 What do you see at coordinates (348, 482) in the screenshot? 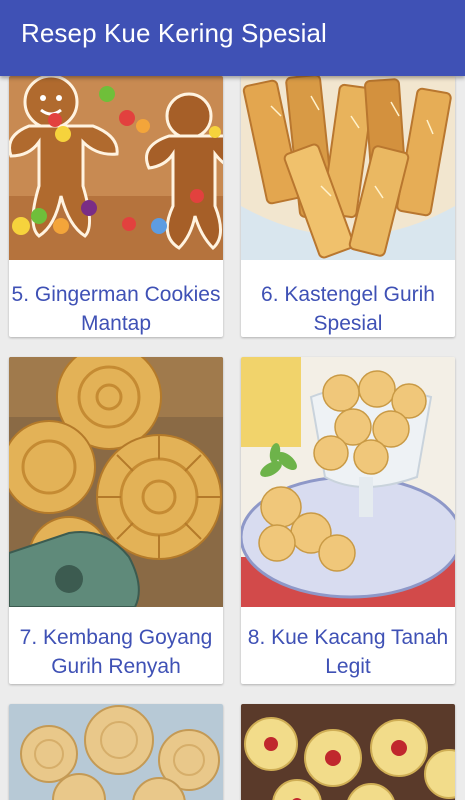
I see `recipe-photo-kue-kacang-tanah` at bounding box center [348, 482].